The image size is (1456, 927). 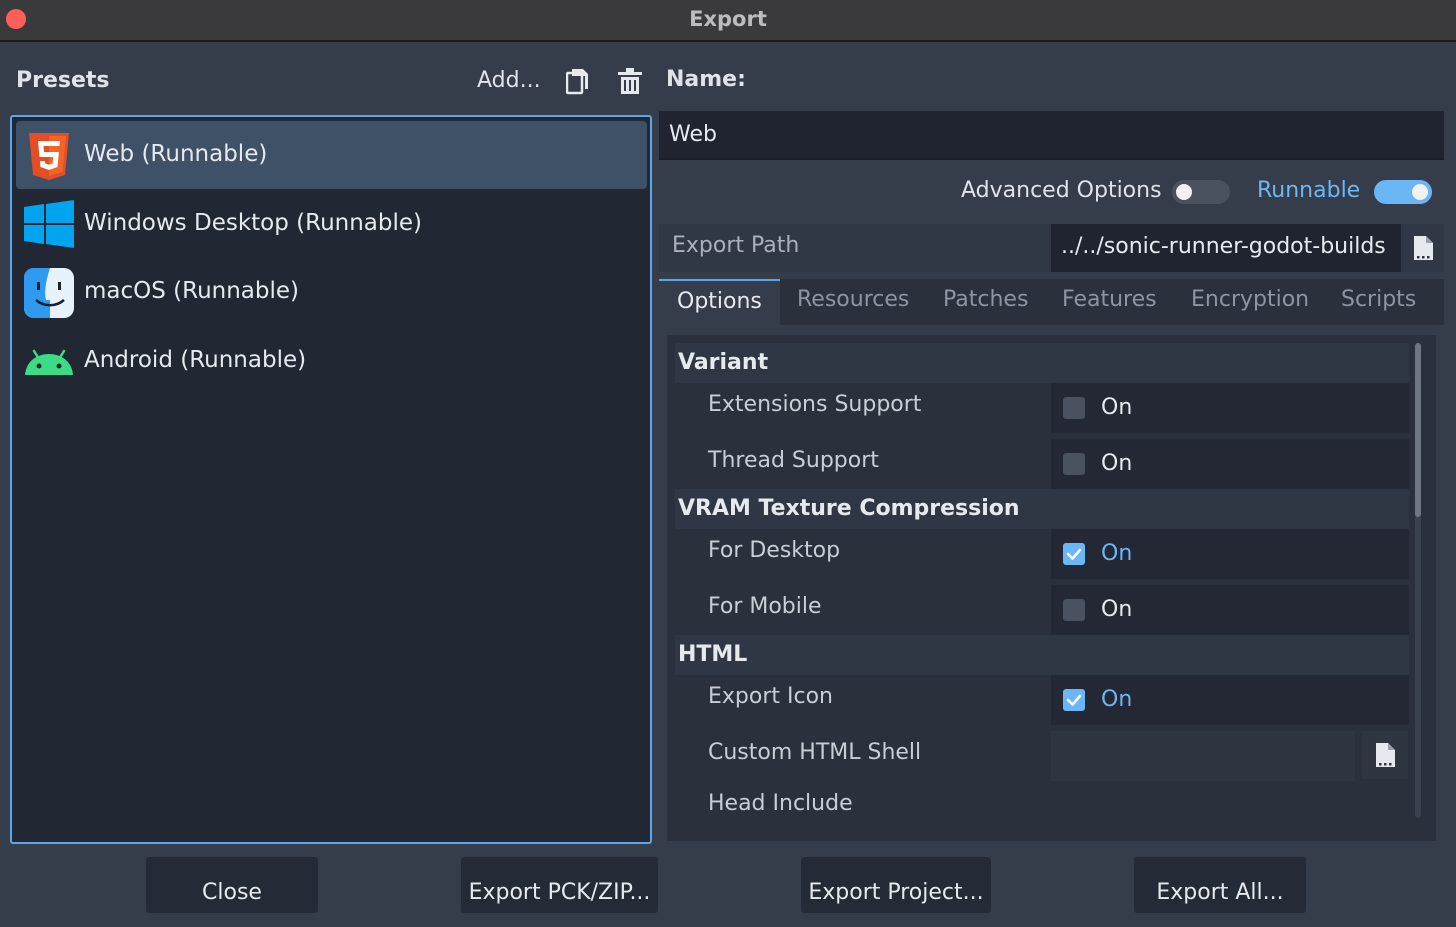 What do you see at coordinates (1061, 190) in the screenshot?
I see `advanced-options-label: Advanced Options` at bounding box center [1061, 190].